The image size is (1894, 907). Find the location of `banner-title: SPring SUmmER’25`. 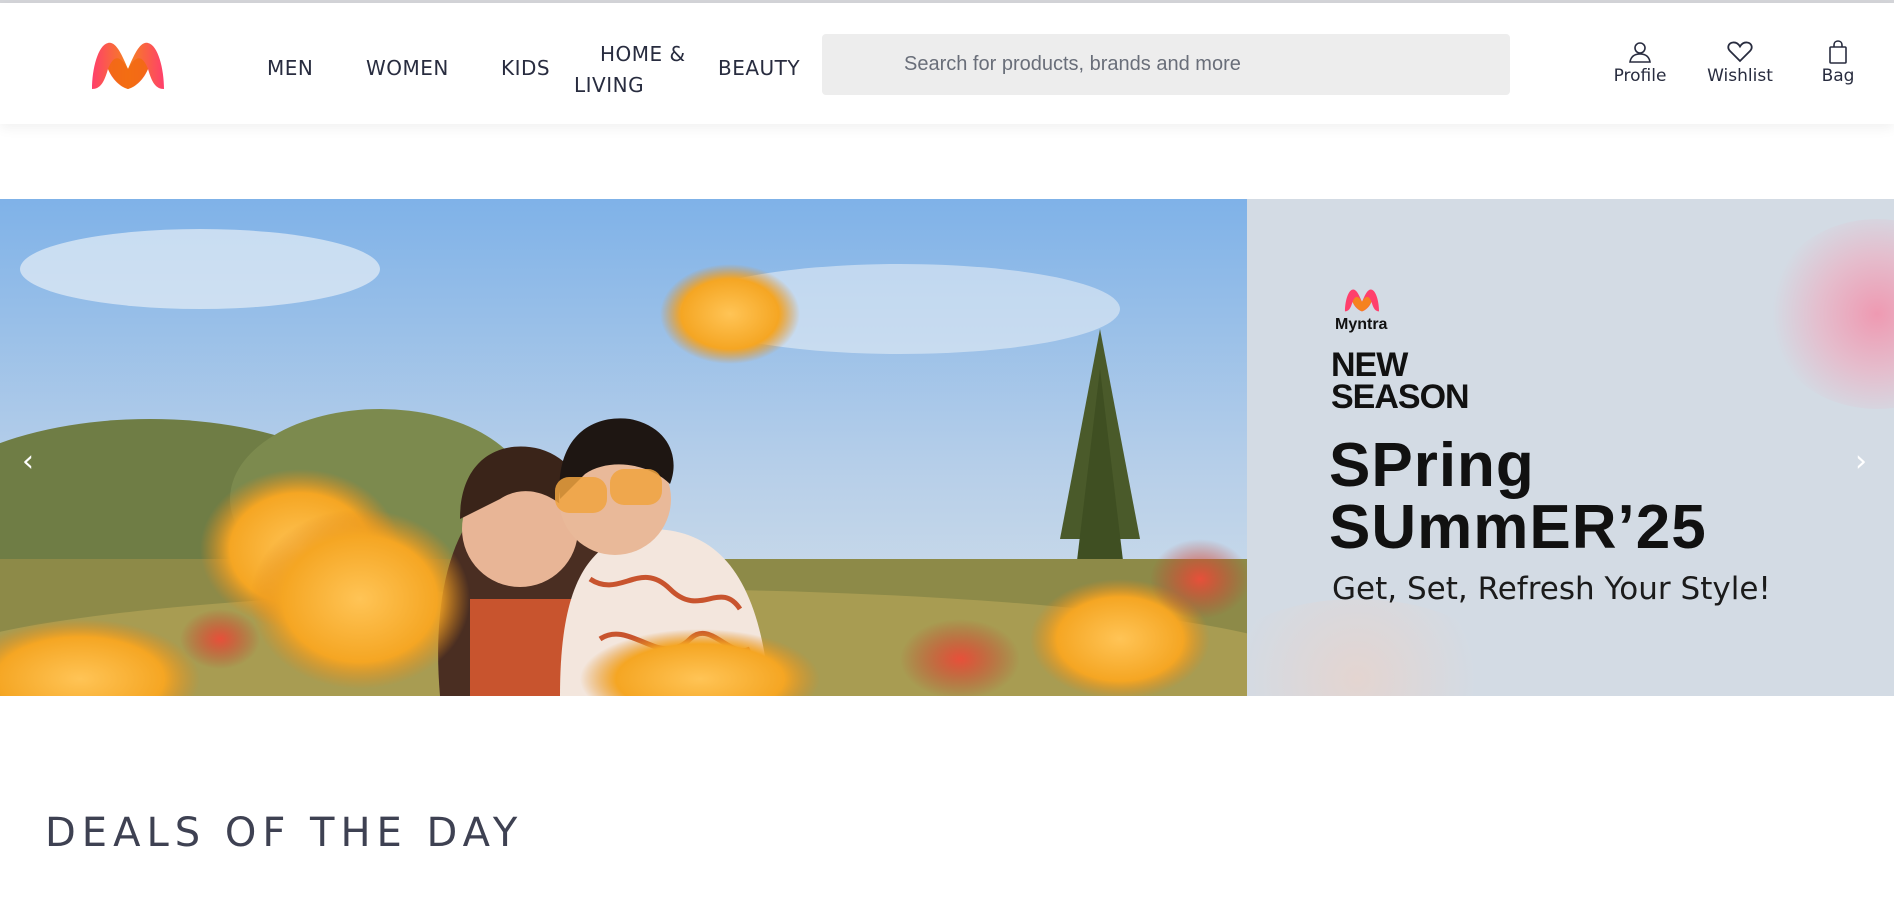

banner-title: SPring SUmmER’25 is located at coordinates (1518, 497).